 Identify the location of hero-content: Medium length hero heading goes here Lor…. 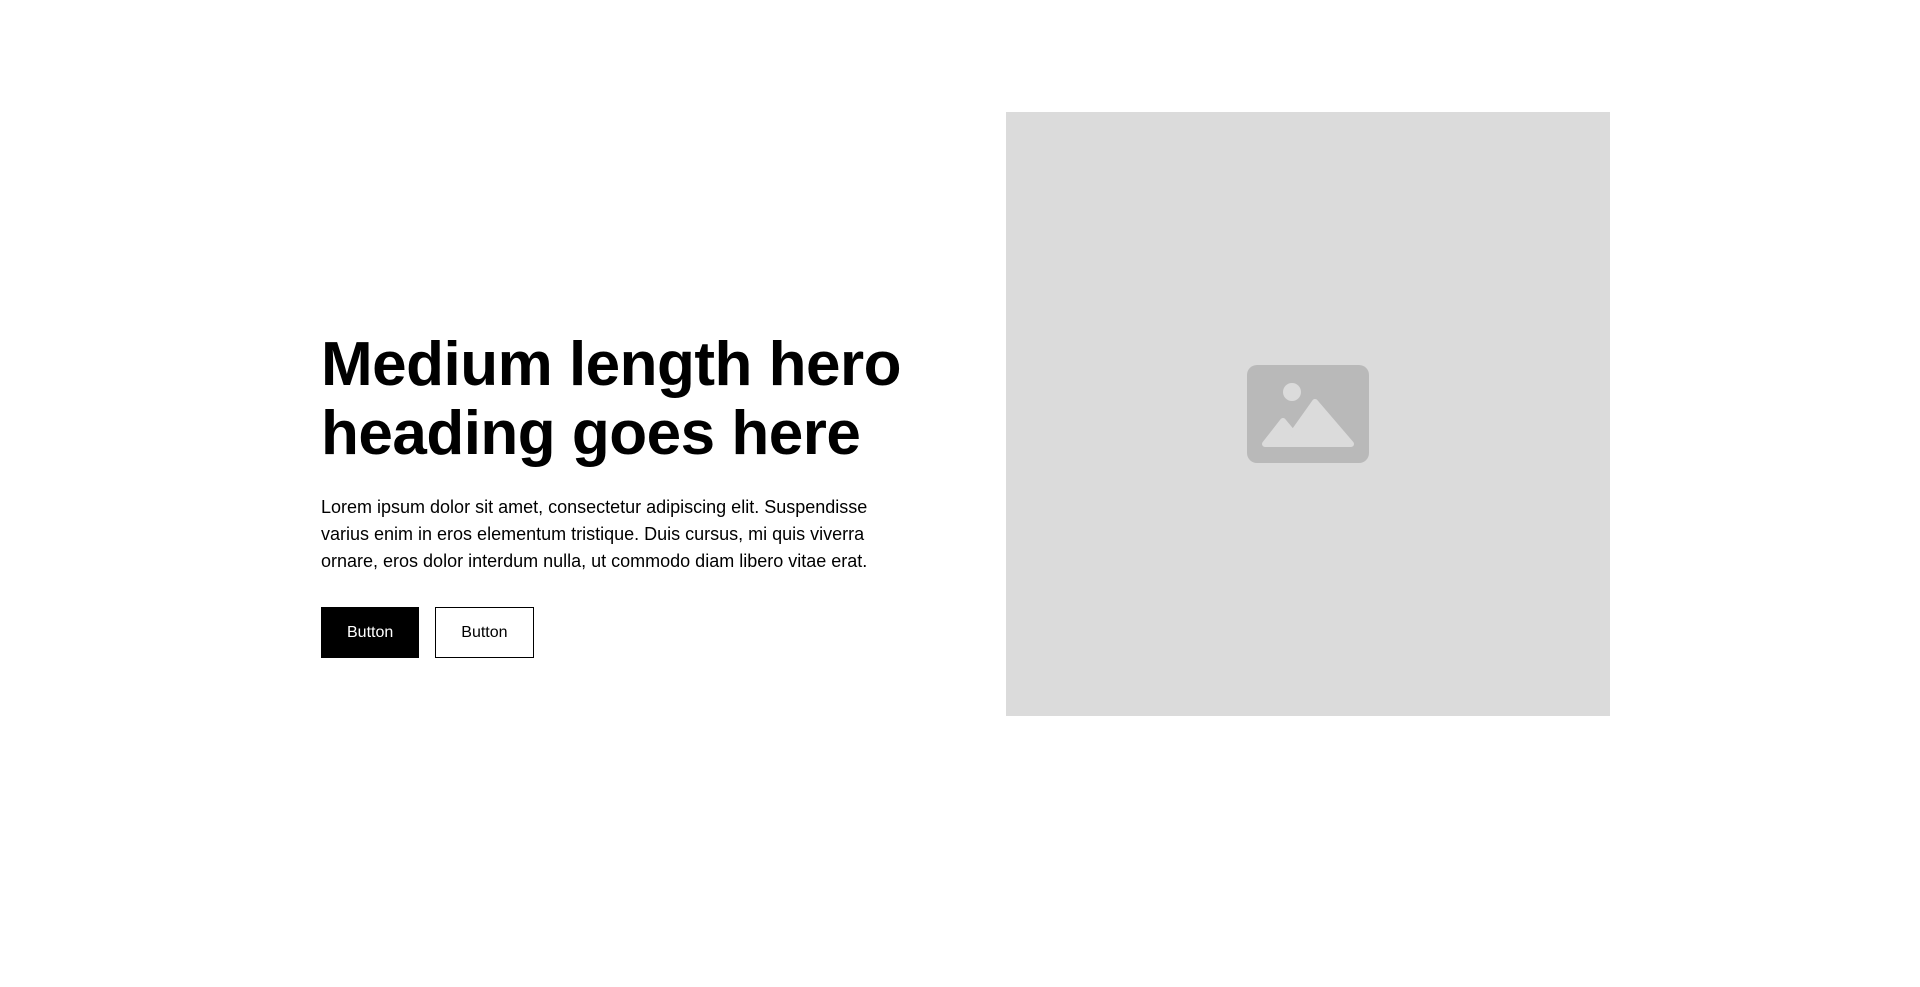
(616, 494).